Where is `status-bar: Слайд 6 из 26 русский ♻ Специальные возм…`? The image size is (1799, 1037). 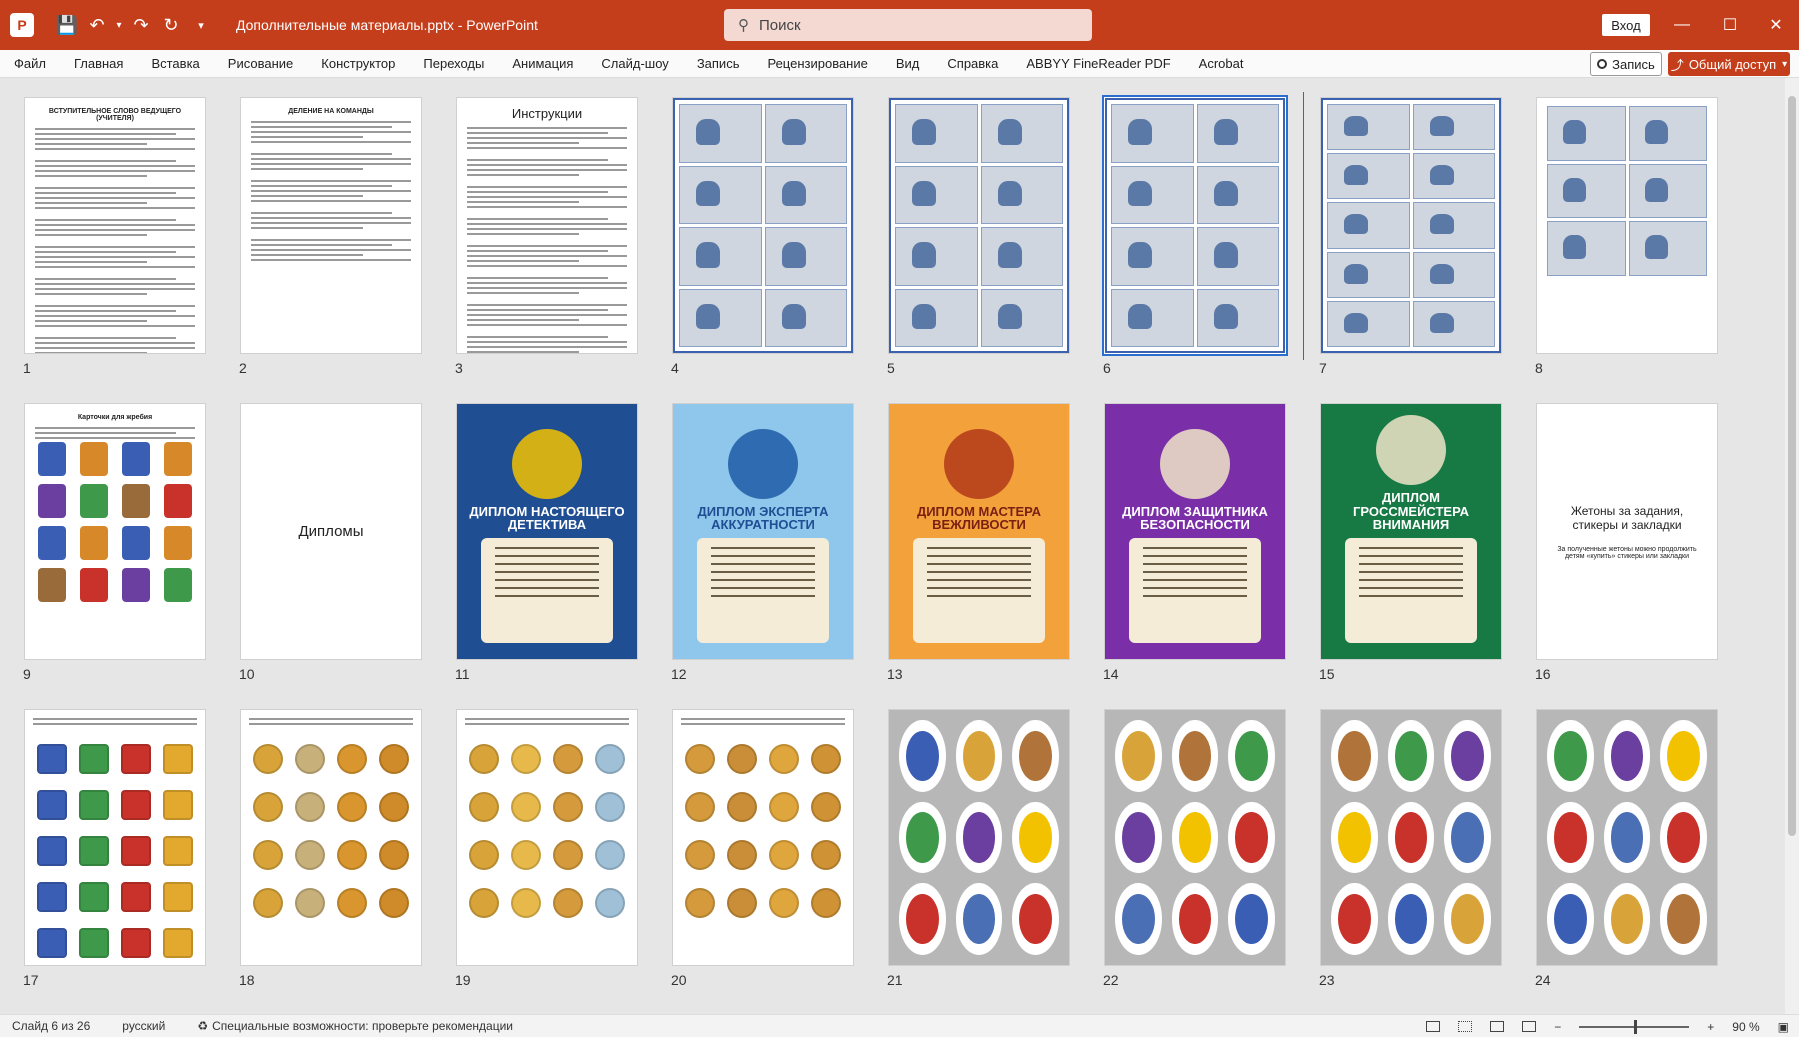 status-bar: Слайд 6 из 26 русский ♻ Специальные возм… is located at coordinates (899, 1025).